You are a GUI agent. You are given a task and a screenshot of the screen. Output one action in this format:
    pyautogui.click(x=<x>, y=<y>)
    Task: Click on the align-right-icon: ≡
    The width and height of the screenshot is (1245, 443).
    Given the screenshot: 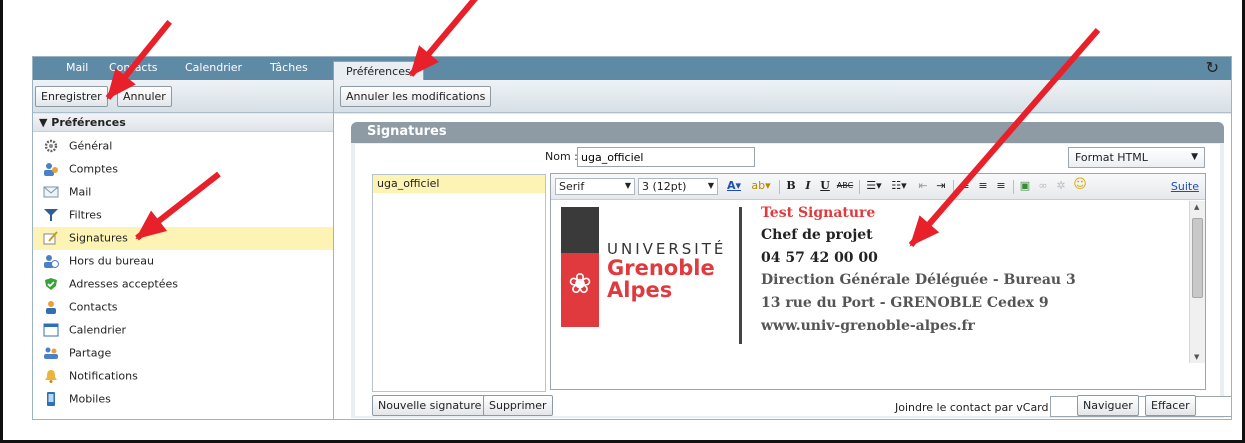 What is the action you would take?
    pyautogui.click(x=1001, y=187)
    